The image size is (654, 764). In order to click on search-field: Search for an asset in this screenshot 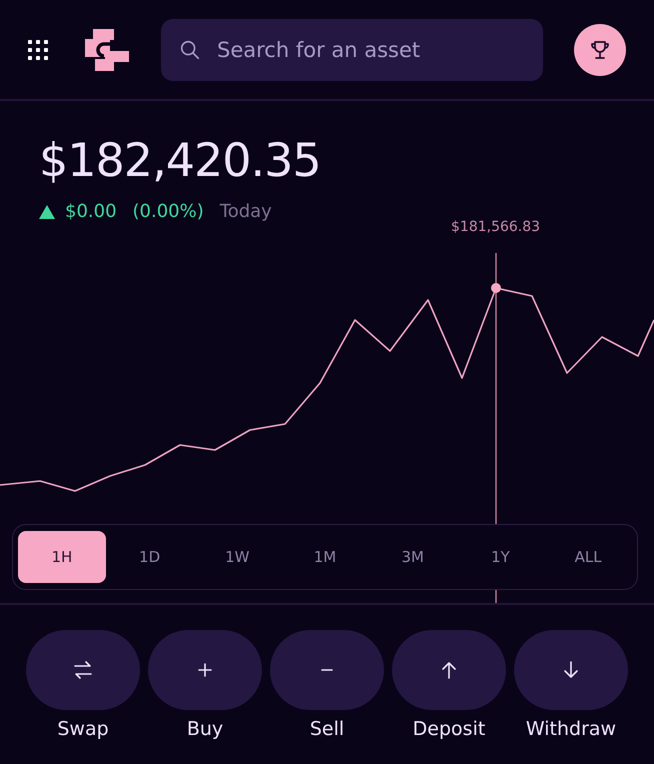, I will do `click(352, 49)`.